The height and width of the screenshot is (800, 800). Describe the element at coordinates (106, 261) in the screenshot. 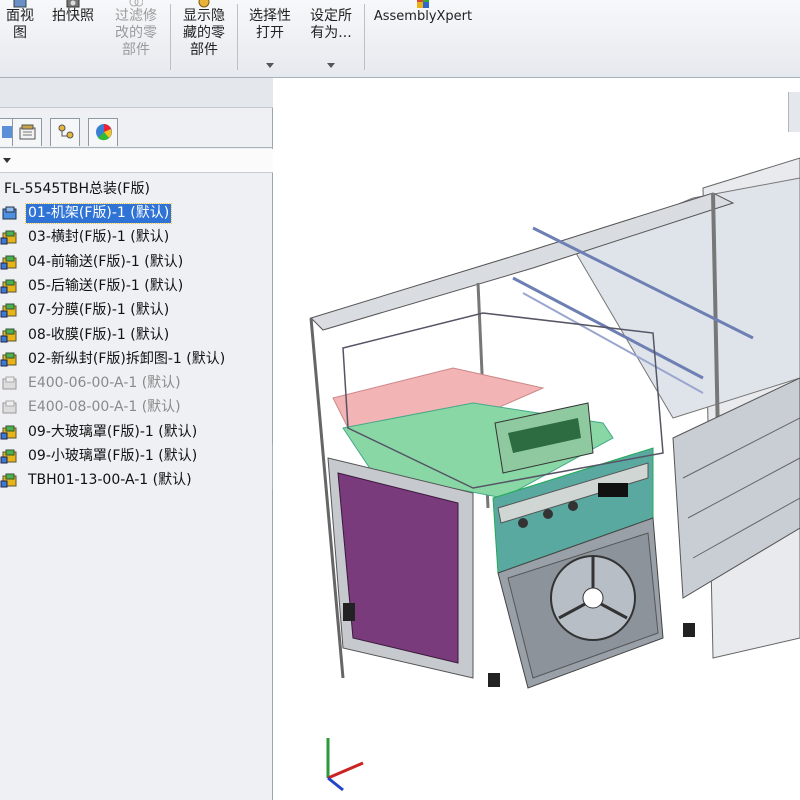

I see `tree-node-label: 04-前输送(F版)-1 (默认)` at that location.